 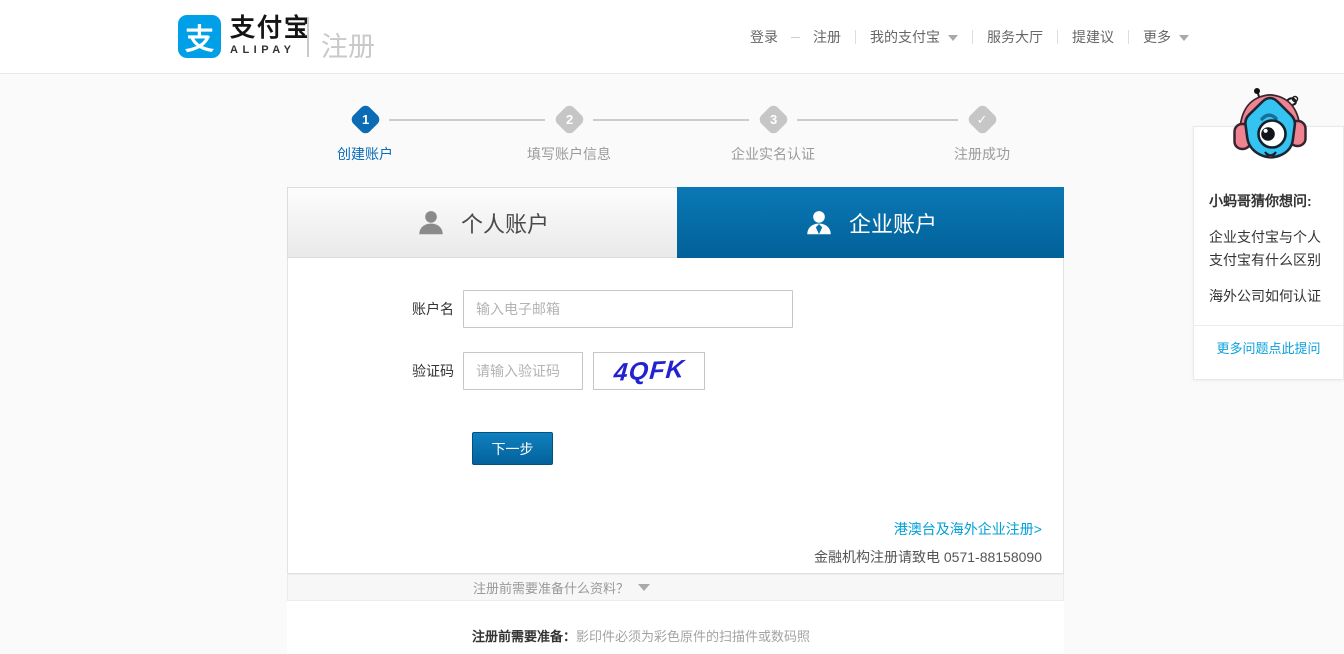 What do you see at coordinates (968, 529) in the screenshot?
I see `overseas-register-link: 港澳台及海外企业注册>` at bounding box center [968, 529].